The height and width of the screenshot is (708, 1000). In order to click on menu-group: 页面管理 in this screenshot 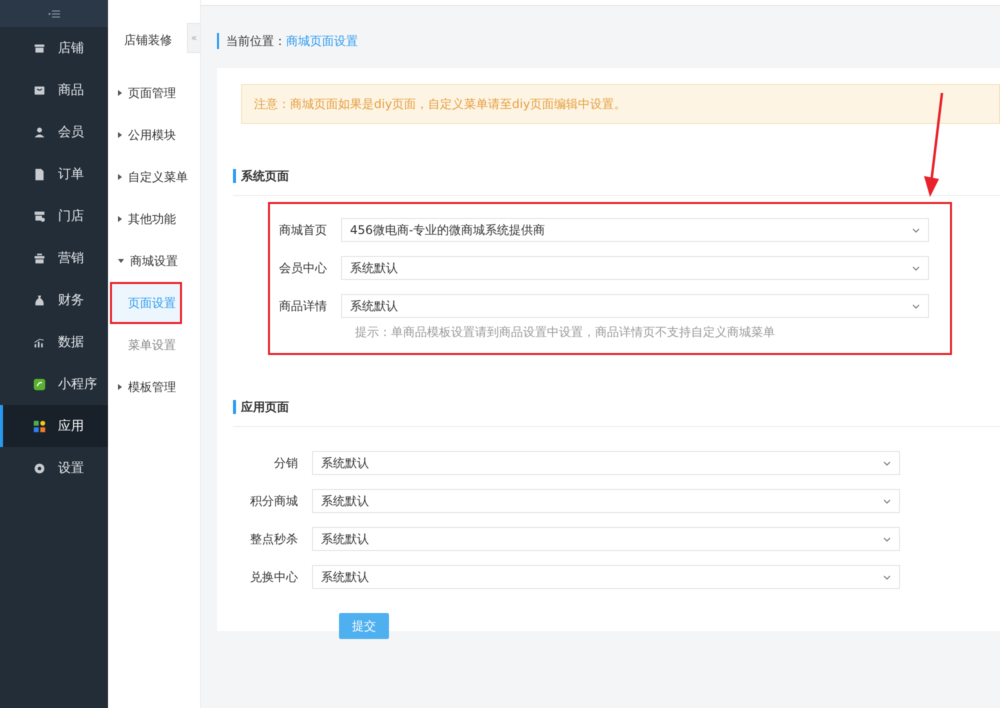, I will do `click(154, 93)`.